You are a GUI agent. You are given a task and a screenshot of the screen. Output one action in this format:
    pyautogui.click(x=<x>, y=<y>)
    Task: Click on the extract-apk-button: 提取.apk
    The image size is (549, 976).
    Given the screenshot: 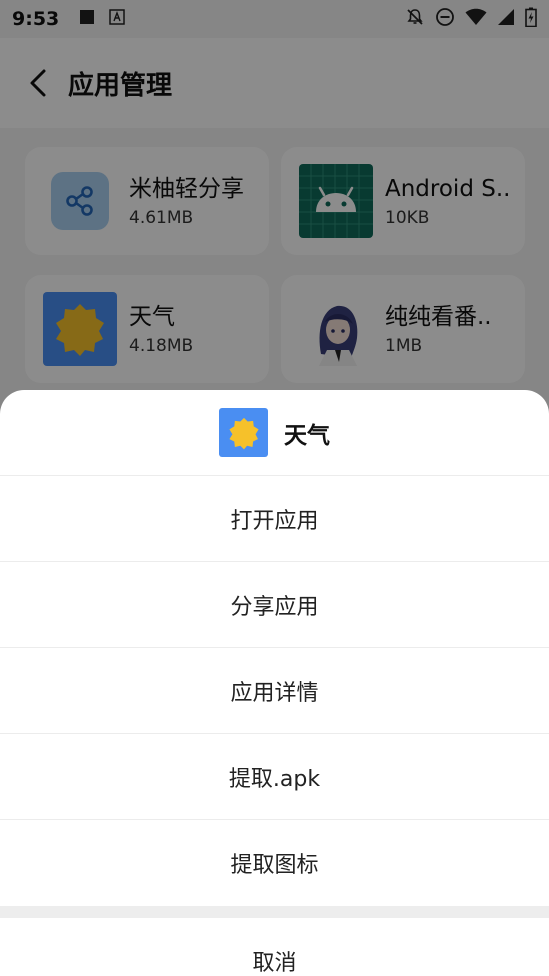 What is the action you would take?
    pyautogui.click(x=274, y=777)
    